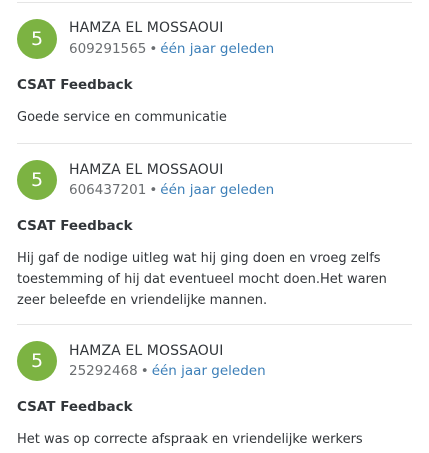 This screenshot has height=453, width=429. Describe the element at coordinates (122, 117) in the screenshot. I see `entry-body: Goede service en communicatie` at that location.